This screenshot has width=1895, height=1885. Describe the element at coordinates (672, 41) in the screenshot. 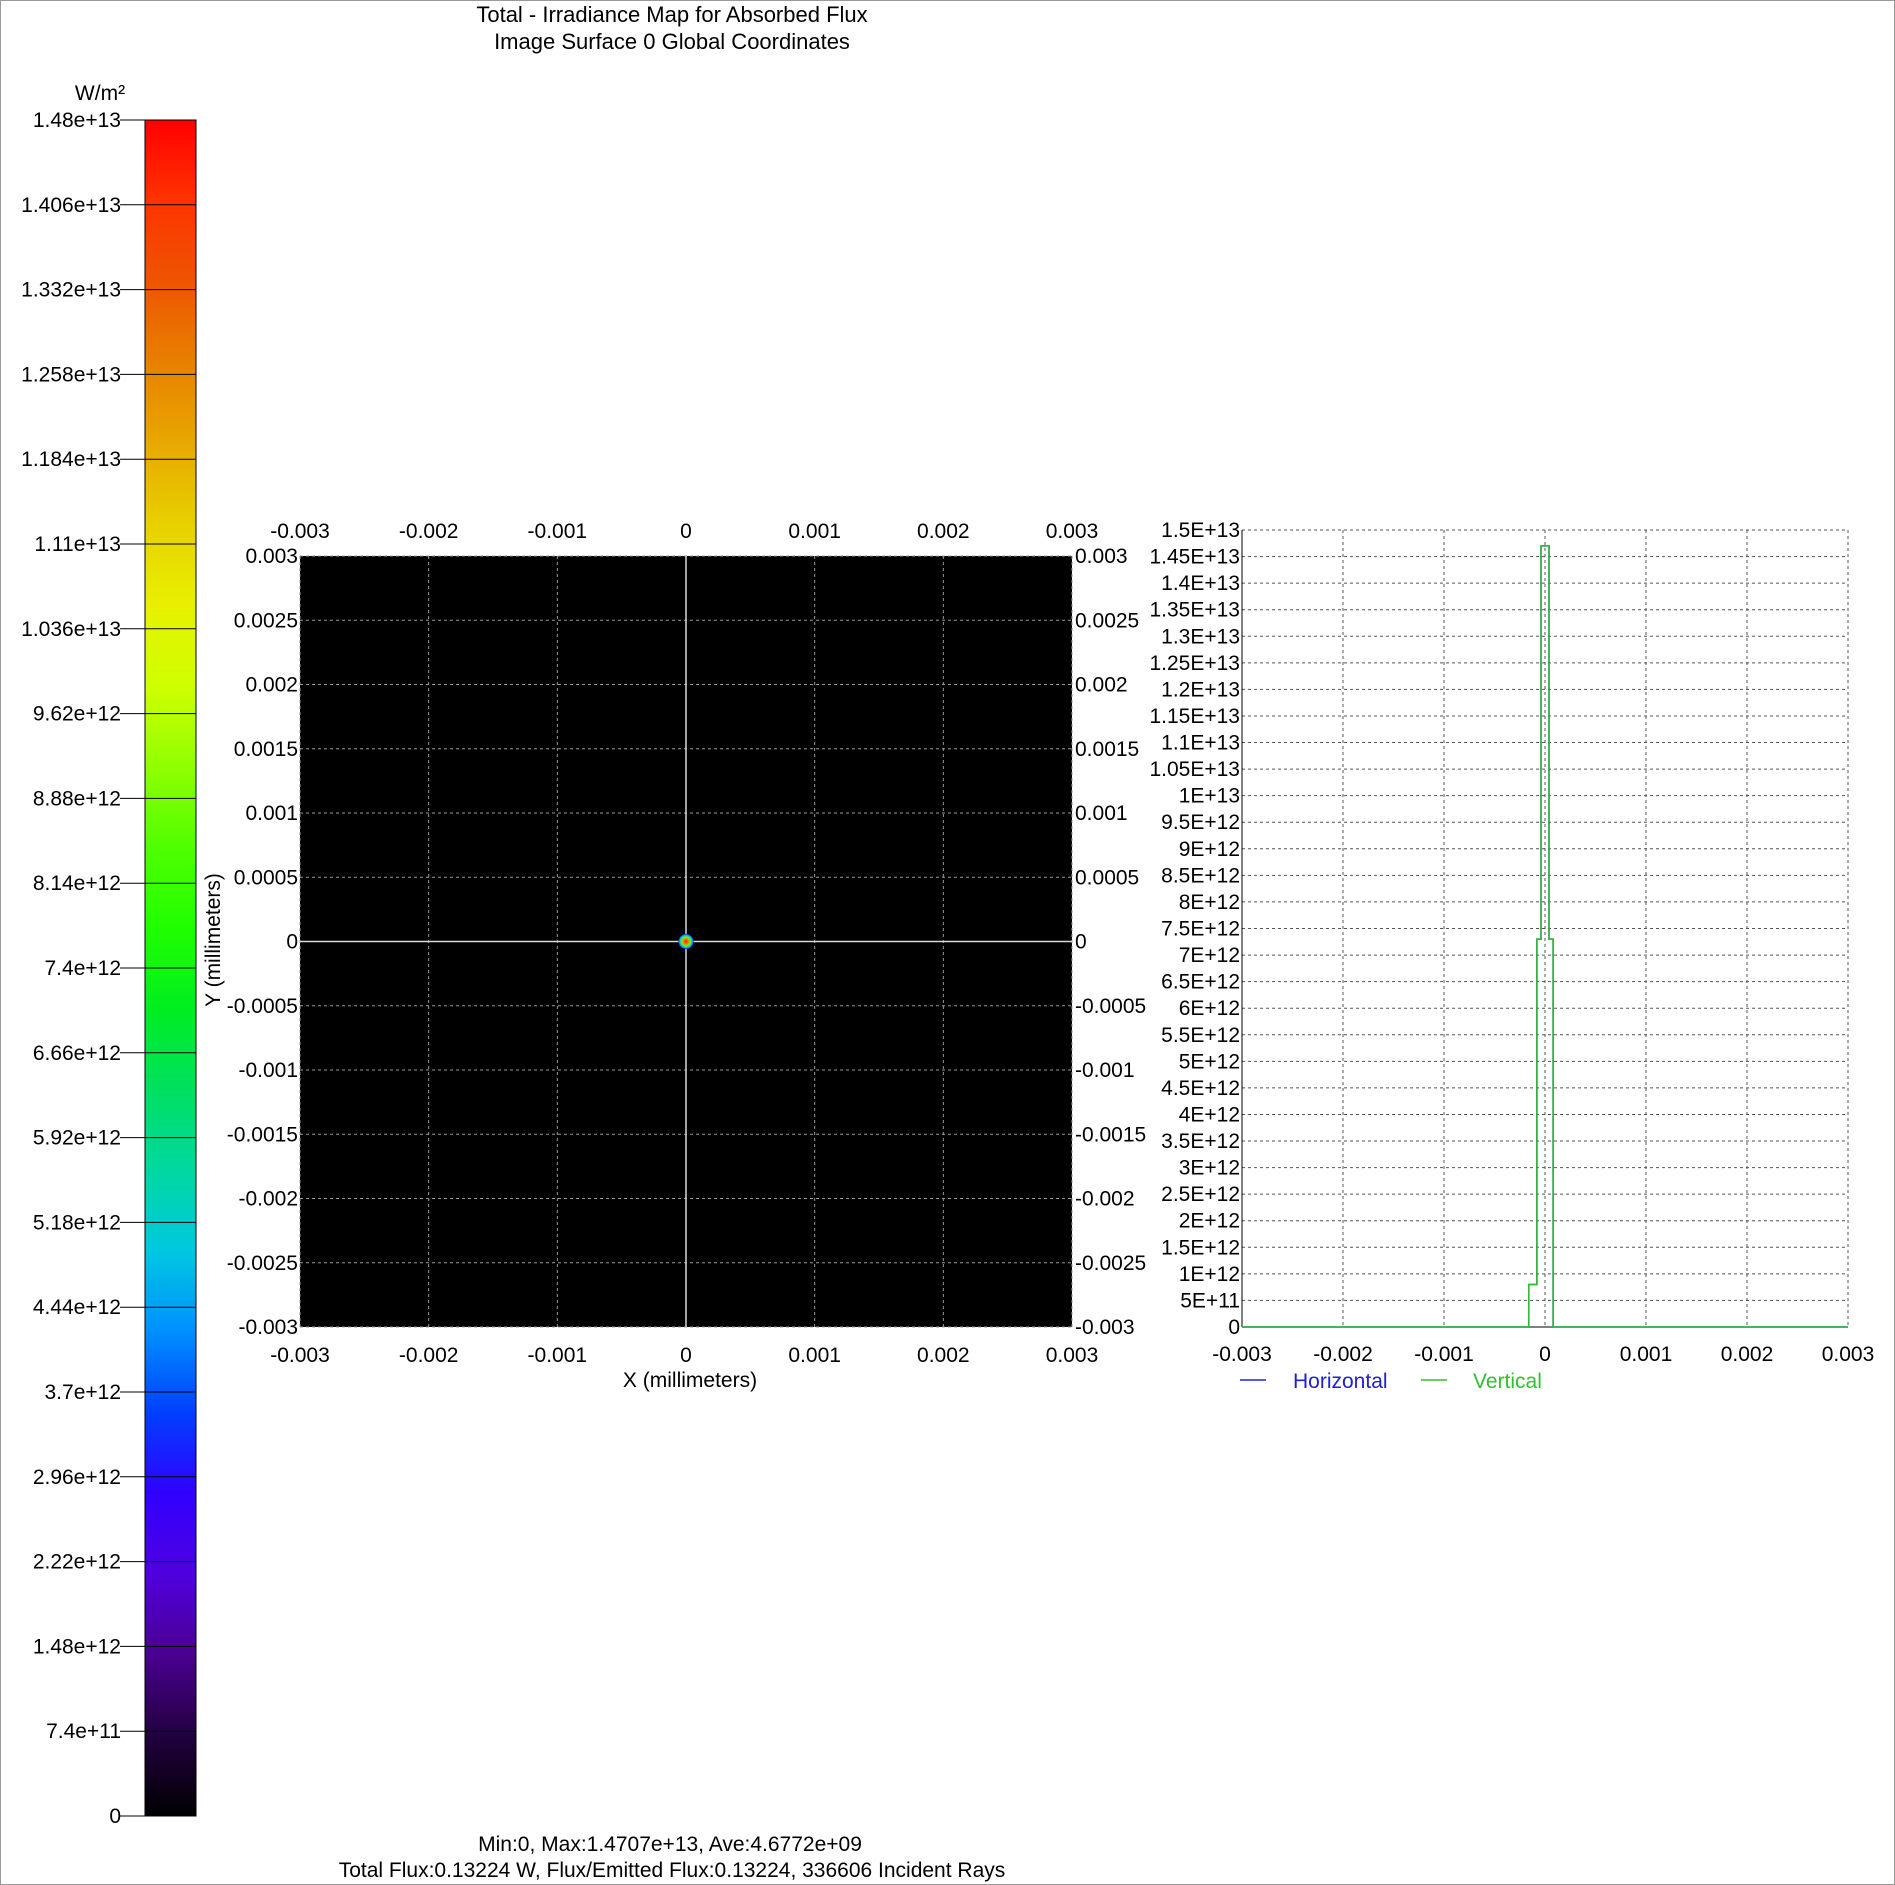

I see `title-line-2: Image Surface 0 Global Coordinates` at that location.